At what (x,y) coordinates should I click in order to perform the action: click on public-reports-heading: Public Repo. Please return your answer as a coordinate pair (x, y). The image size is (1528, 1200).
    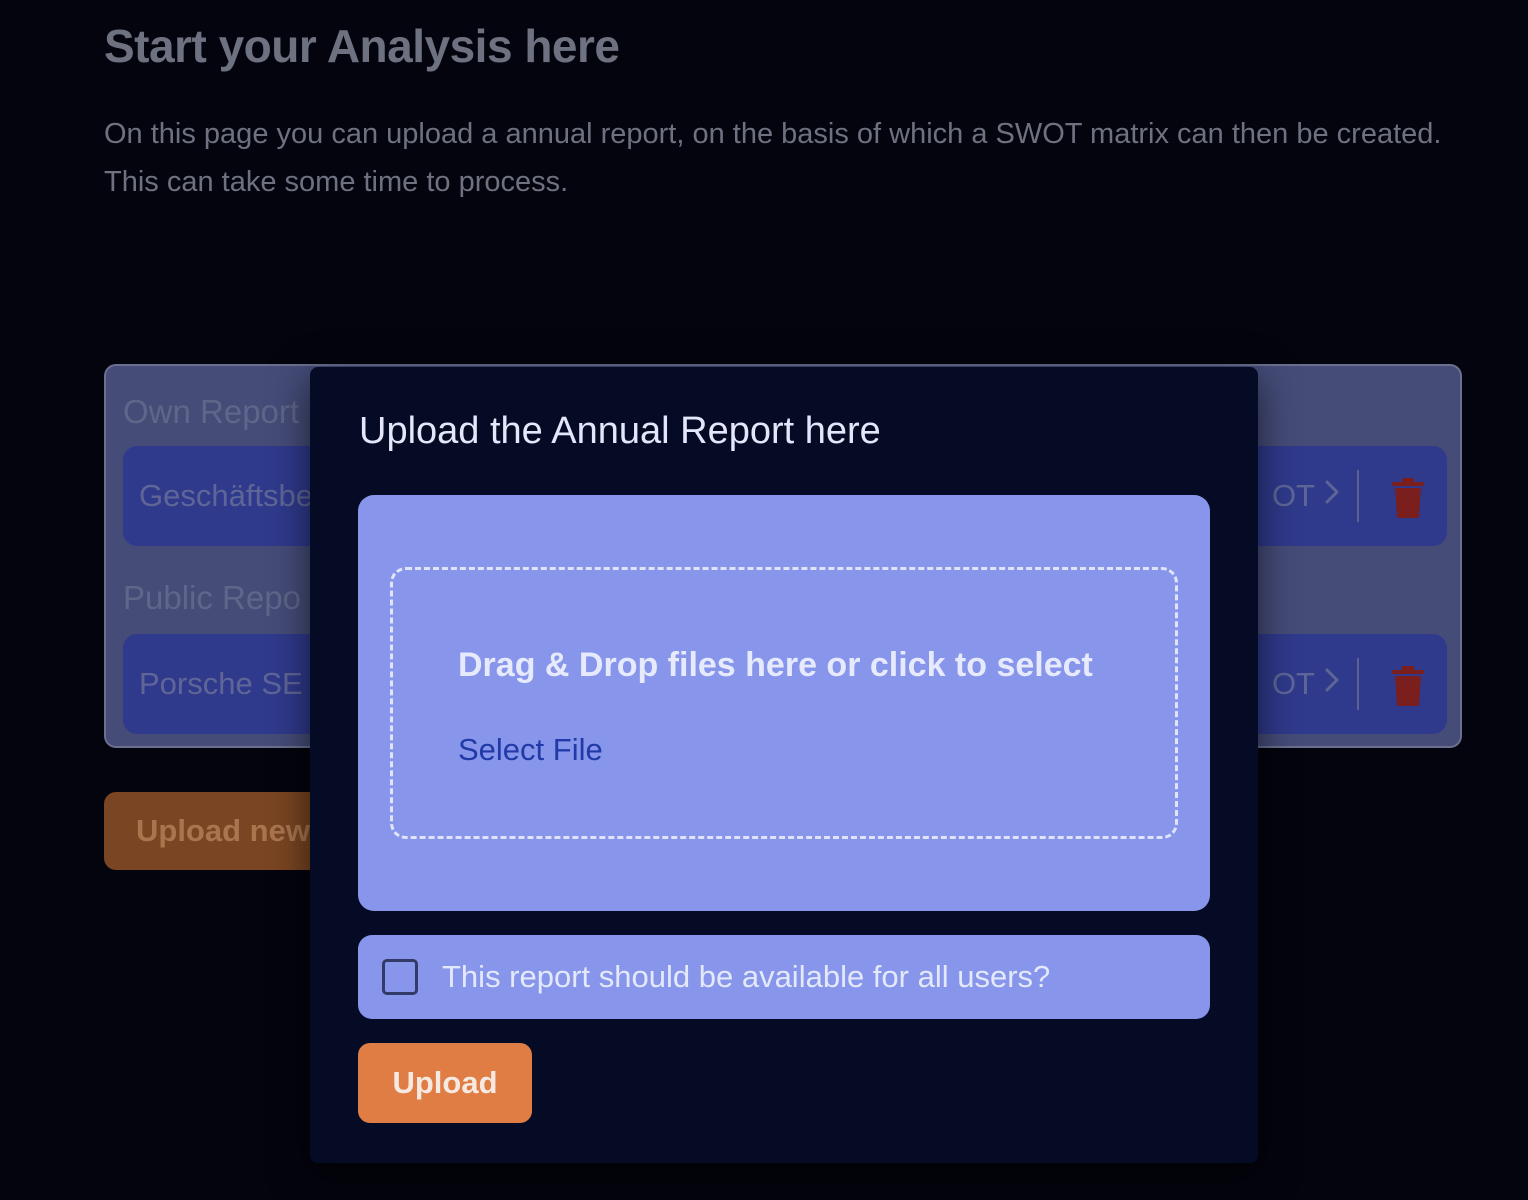
    Looking at the image, I should click on (212, 597).